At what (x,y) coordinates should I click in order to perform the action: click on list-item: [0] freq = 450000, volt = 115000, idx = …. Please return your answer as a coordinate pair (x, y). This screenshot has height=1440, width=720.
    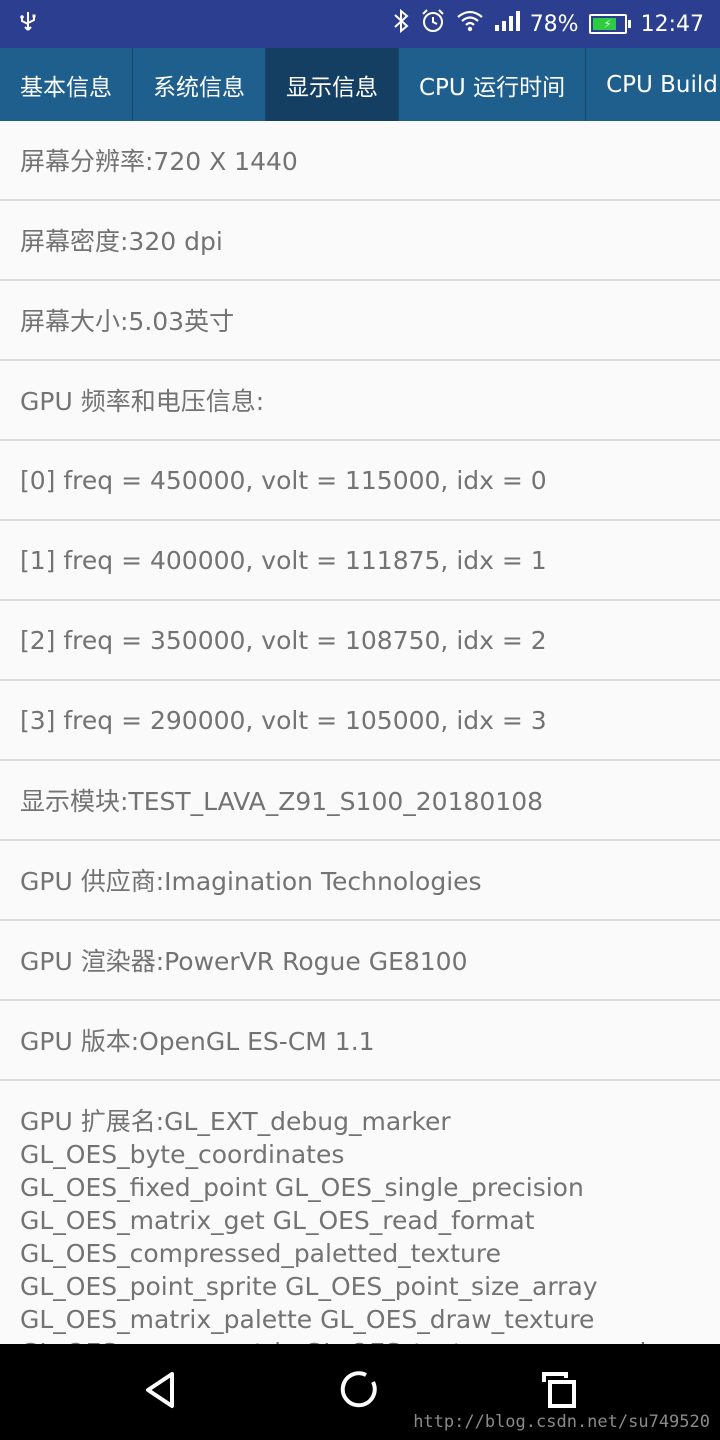
    Looking at the image, I should click on (360, 481).